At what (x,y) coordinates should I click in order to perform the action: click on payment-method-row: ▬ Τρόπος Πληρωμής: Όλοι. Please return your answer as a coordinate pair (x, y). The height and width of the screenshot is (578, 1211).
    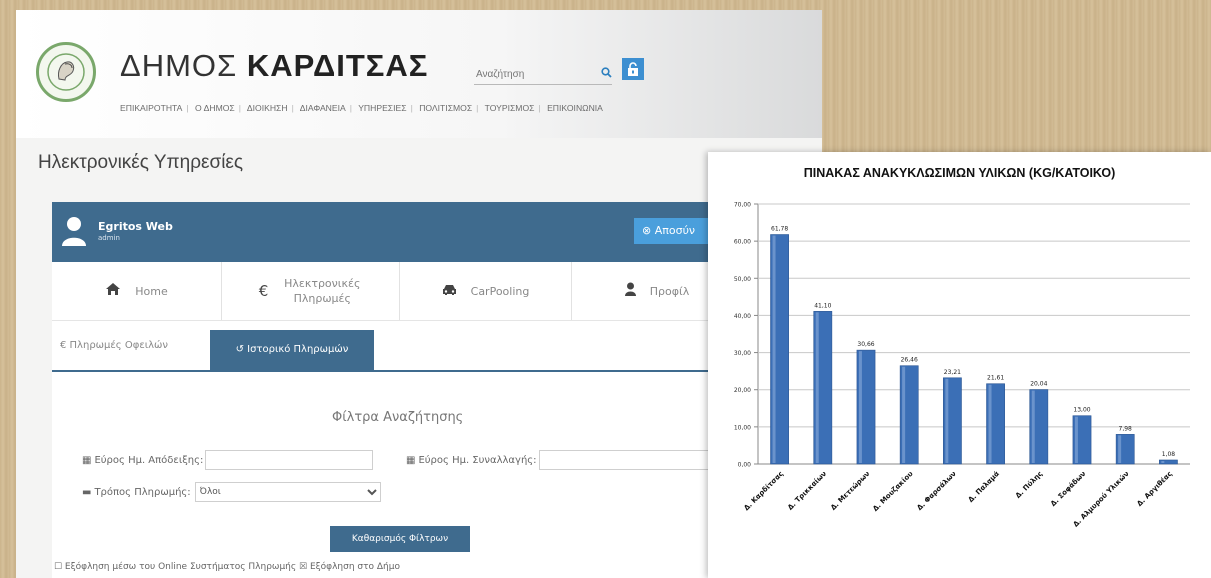
    Looking at the image, I should click on (231, 492).